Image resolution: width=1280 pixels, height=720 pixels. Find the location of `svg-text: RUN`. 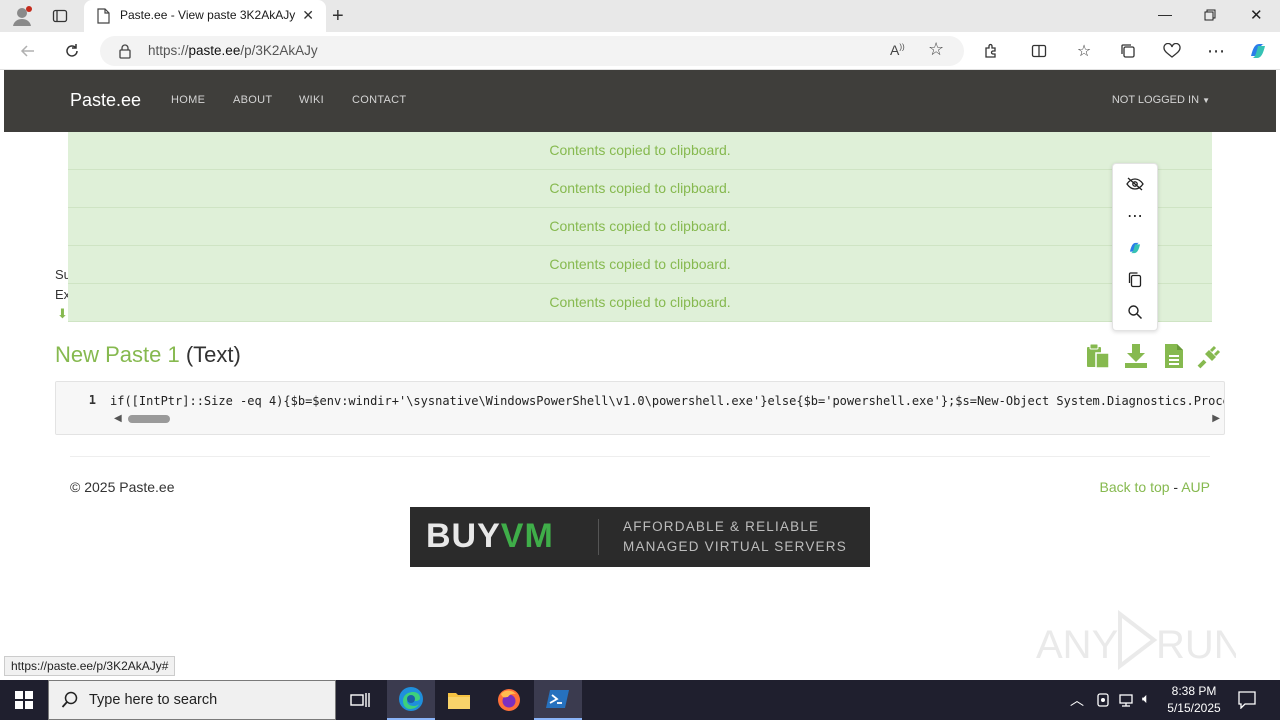

svg-text: RUN is located at coordinates (1196, 645).